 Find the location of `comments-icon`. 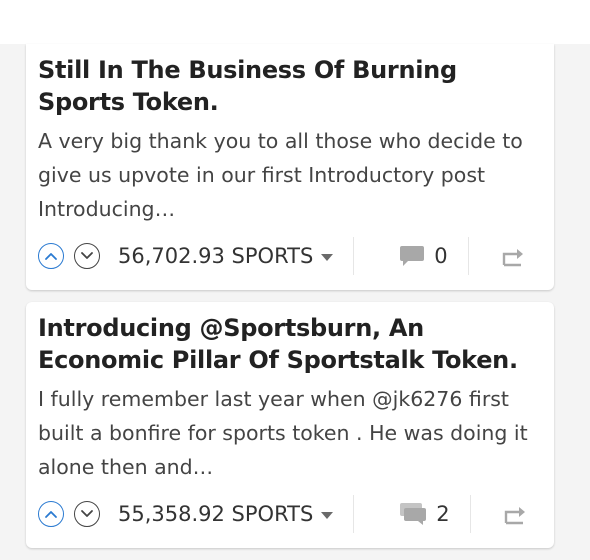

comments-icon is located at coordinates (413, 514).